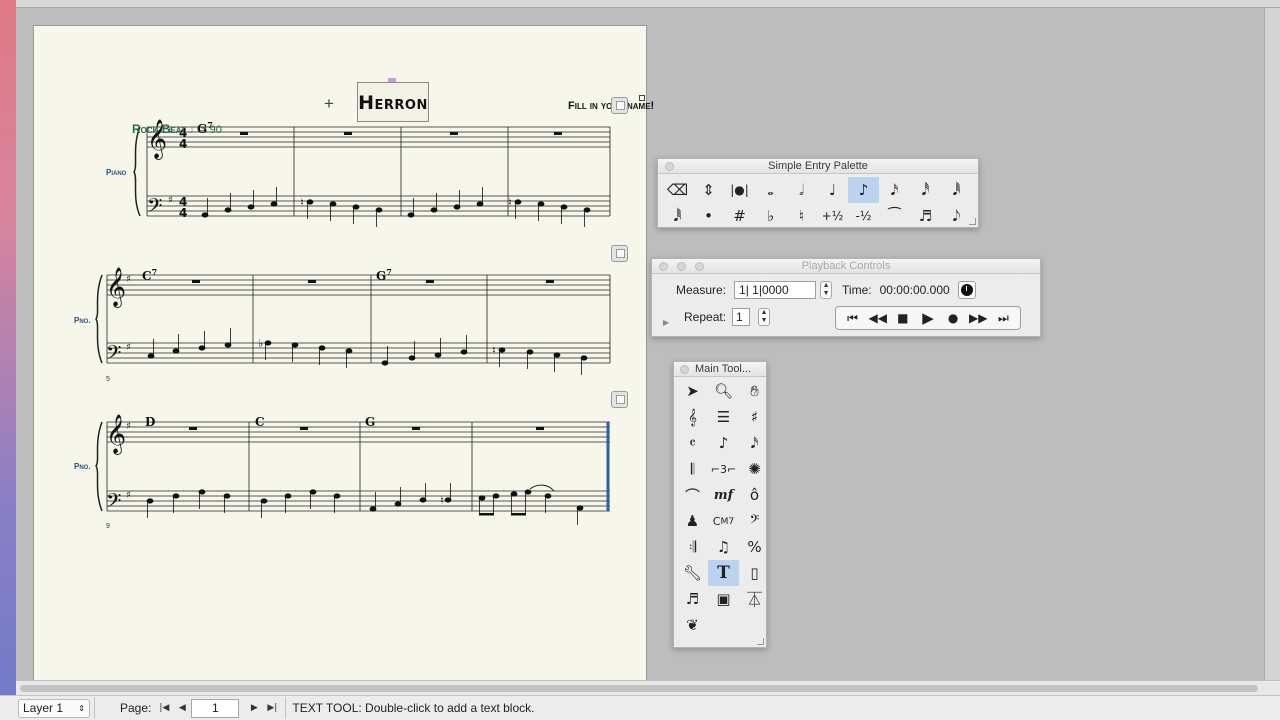 Image resolution: width=1280 pixels, height=720 pixels. Describe the element at coordinates (754, 443) in the screenshot. I see `speedy-entry-tool-icon: 𝅘𝅥𝅯` at that location.